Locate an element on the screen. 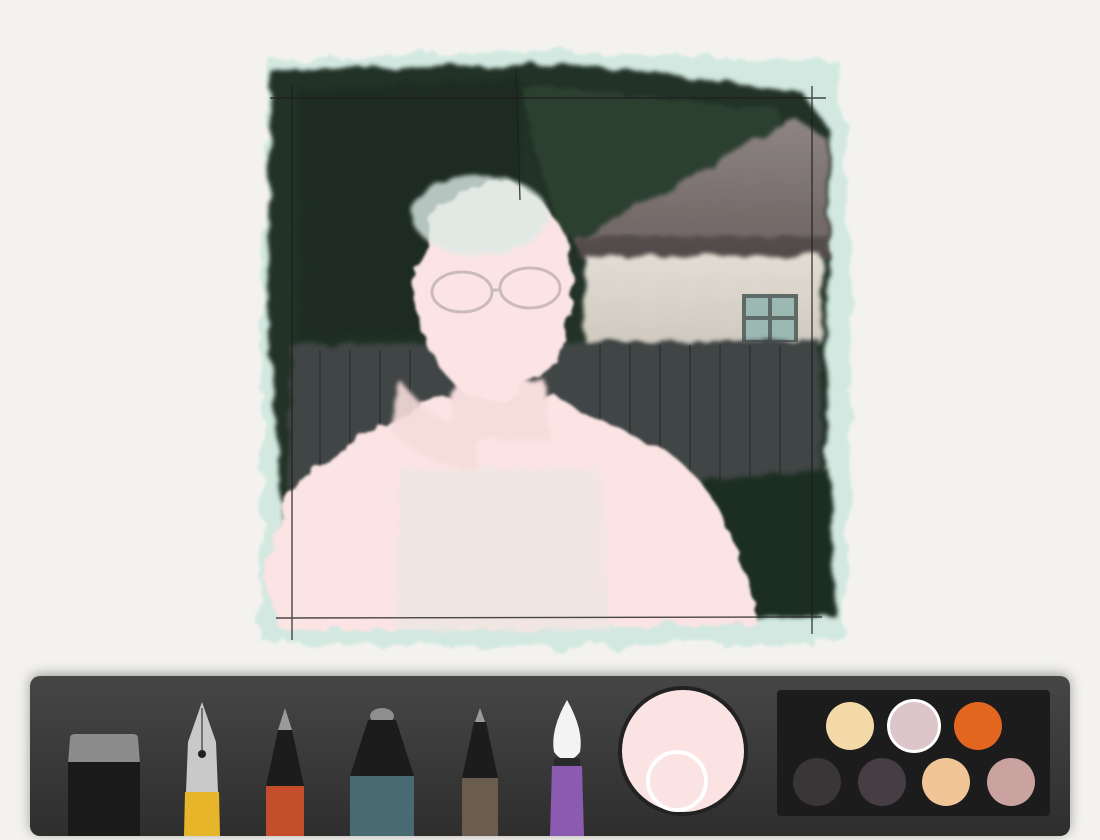 This screenshot has height=840, width=1100. fine-liner-icon is located at coordinates (480, 772).